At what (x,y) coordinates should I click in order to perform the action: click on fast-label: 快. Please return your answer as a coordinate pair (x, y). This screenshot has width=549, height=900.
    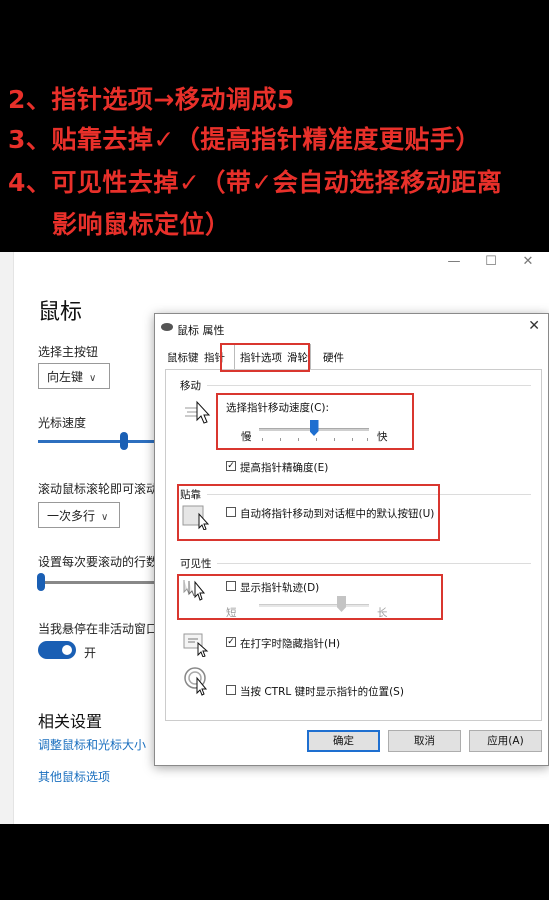
    Looking at the image, I should click on (382, 437).